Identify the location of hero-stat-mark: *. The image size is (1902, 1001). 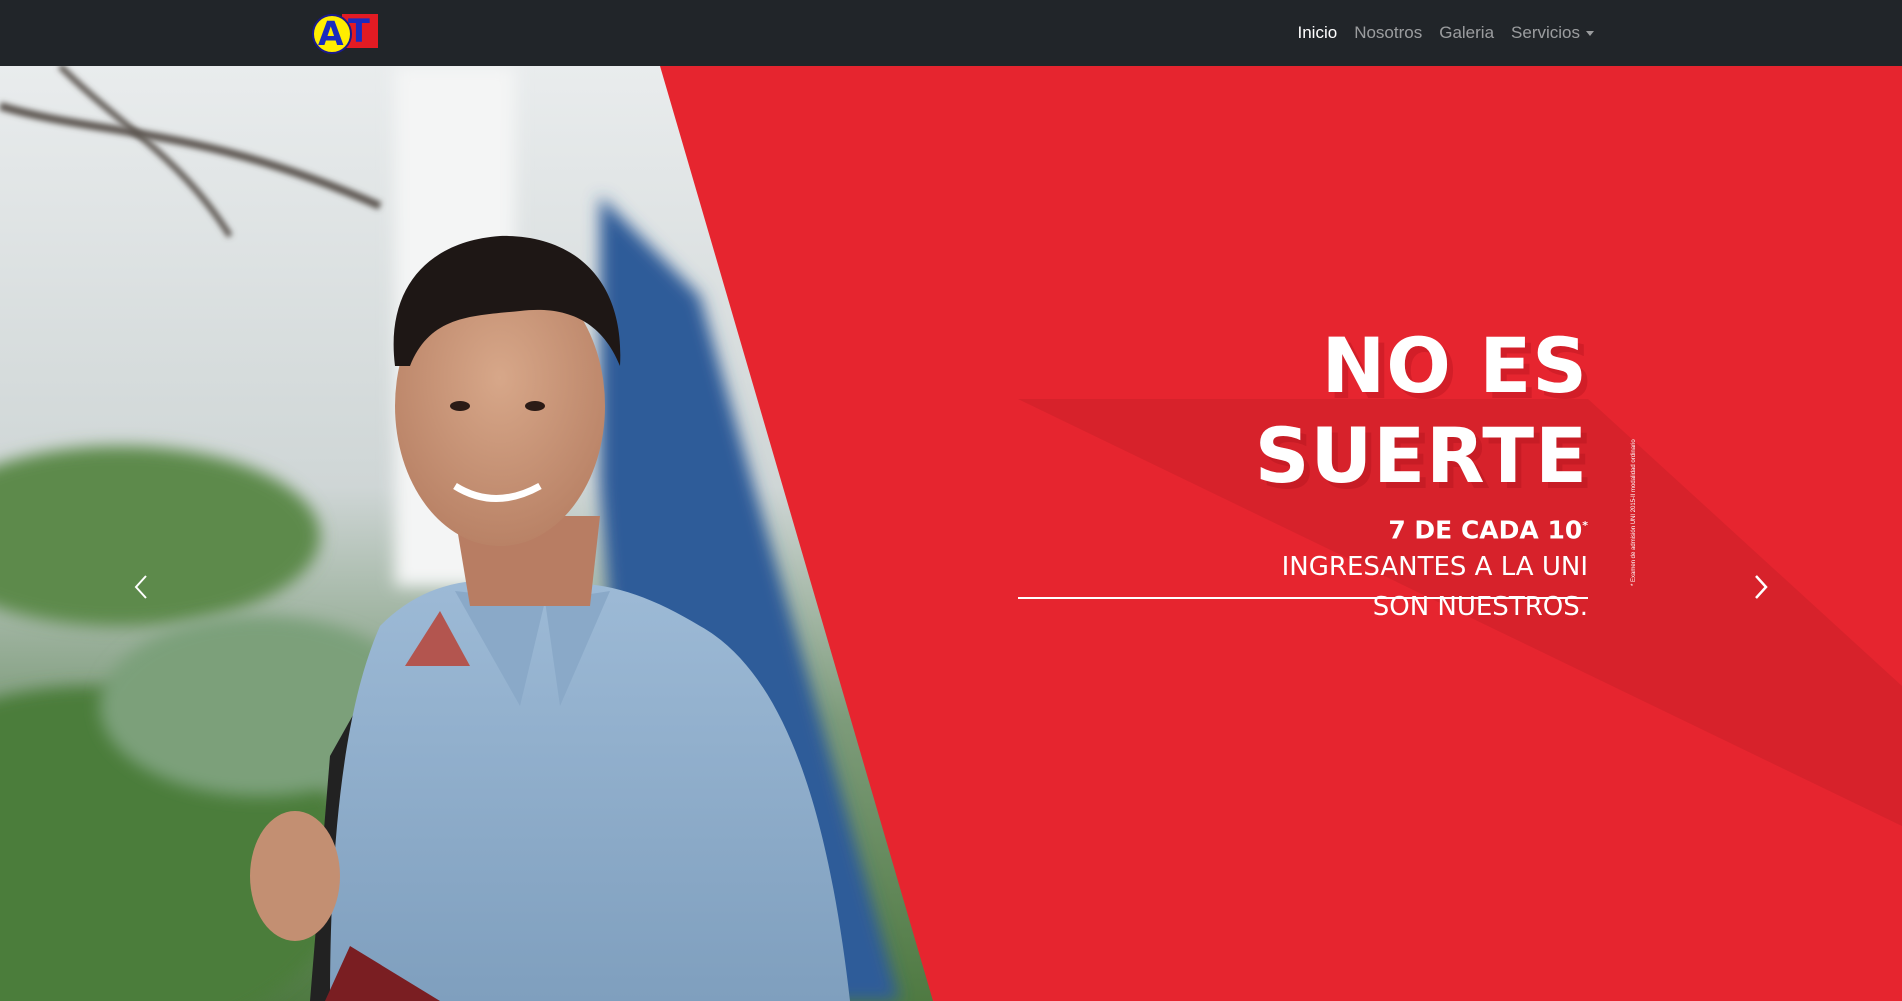
(1585, 525).